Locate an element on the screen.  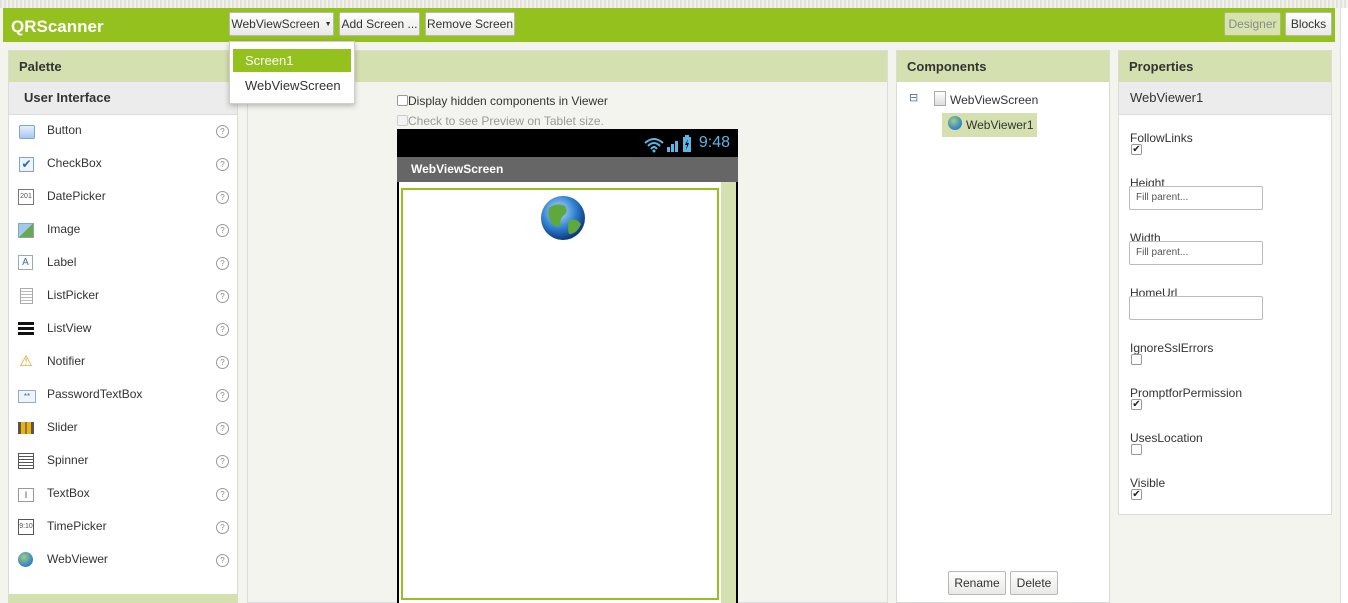
palette-item-notifier: ⚠ Notifier? is located at coordinates (123, 362).